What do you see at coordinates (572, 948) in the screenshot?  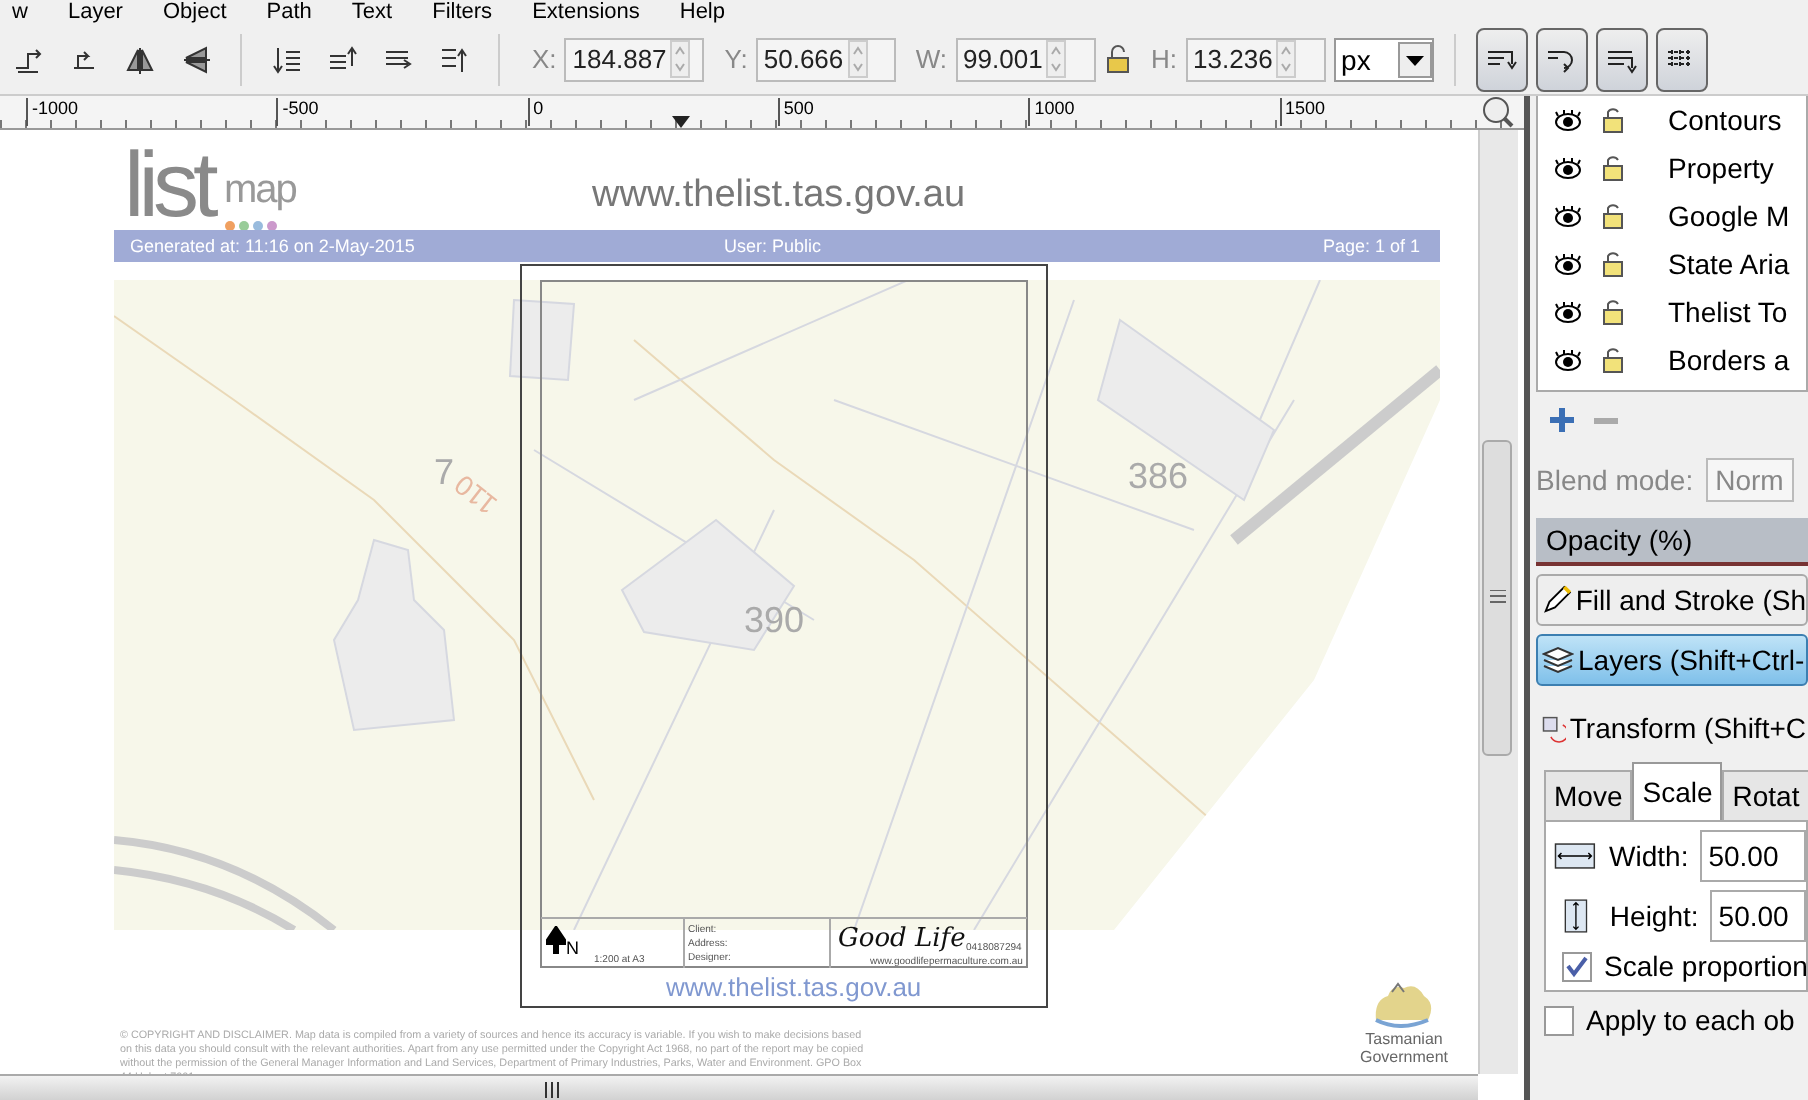 I see `north-label: N` at bounding box center [572, 948].